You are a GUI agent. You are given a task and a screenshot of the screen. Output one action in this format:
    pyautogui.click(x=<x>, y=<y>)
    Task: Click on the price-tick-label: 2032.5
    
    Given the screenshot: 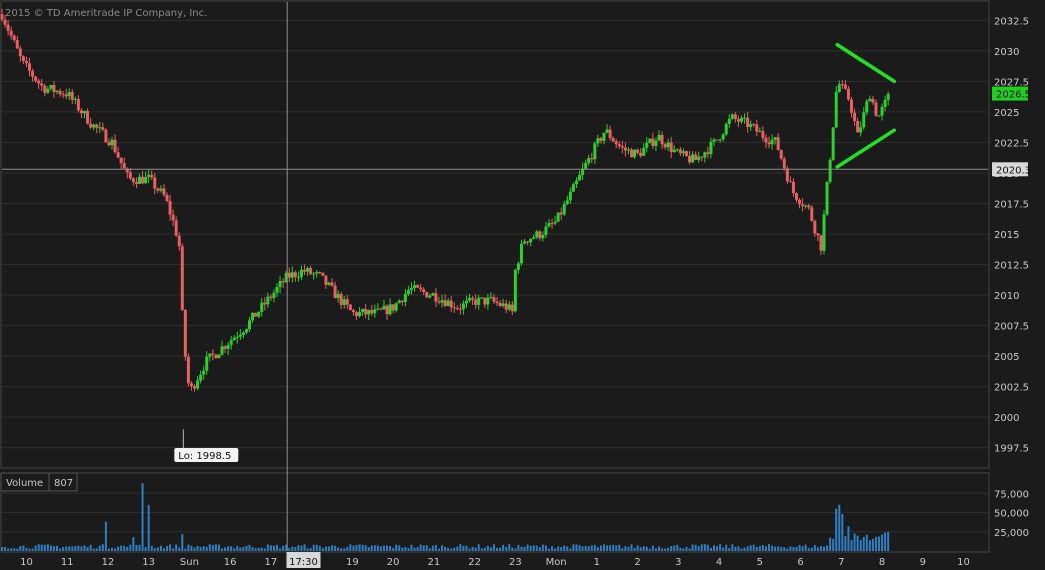 What is the action you would take?
    pyautogui.click(x=1011, y=21)
    